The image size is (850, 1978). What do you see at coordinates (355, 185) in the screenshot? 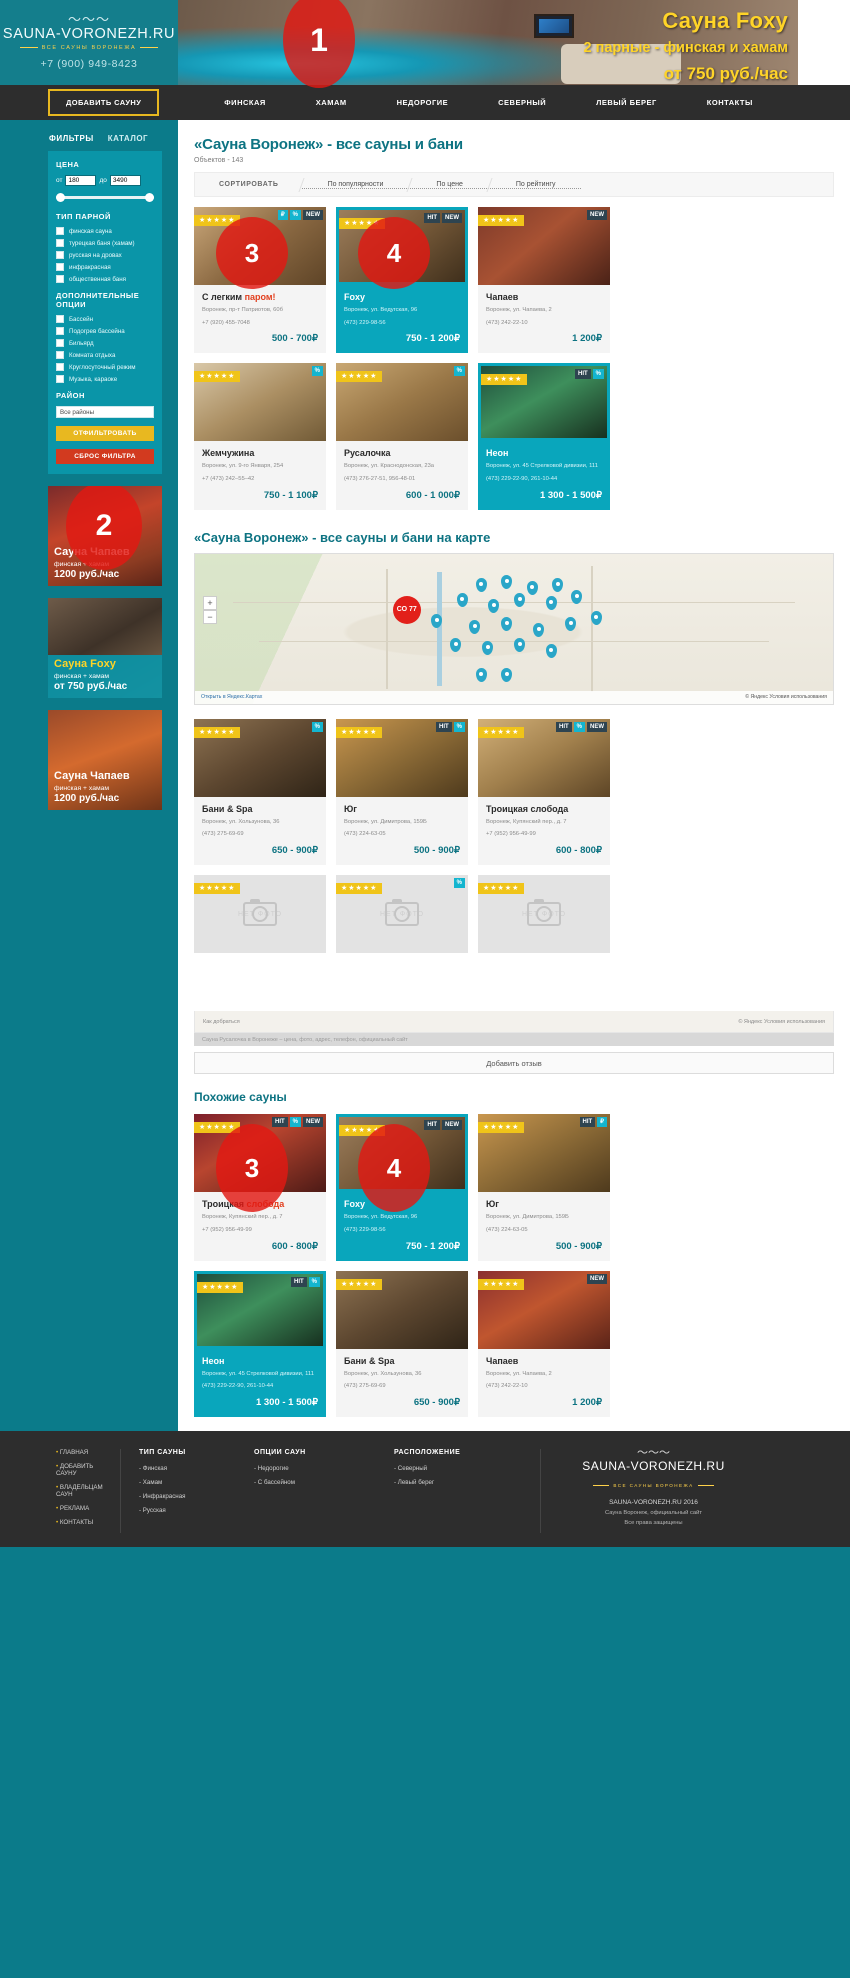
I see `sort-by-popularity: По популярности` at bounding box center [355, 185].